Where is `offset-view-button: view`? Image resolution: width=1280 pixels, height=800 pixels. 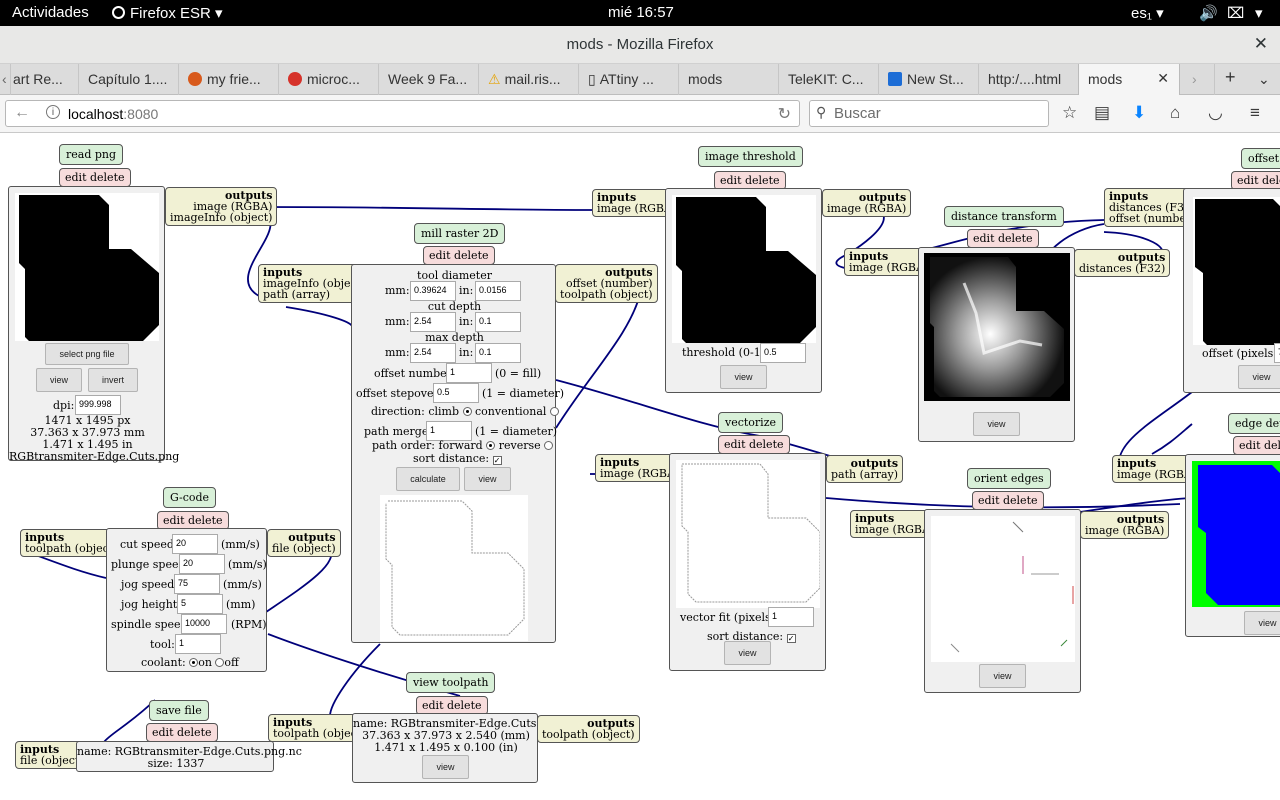
offset-view-button: view is located at coordinates (1259, 377).